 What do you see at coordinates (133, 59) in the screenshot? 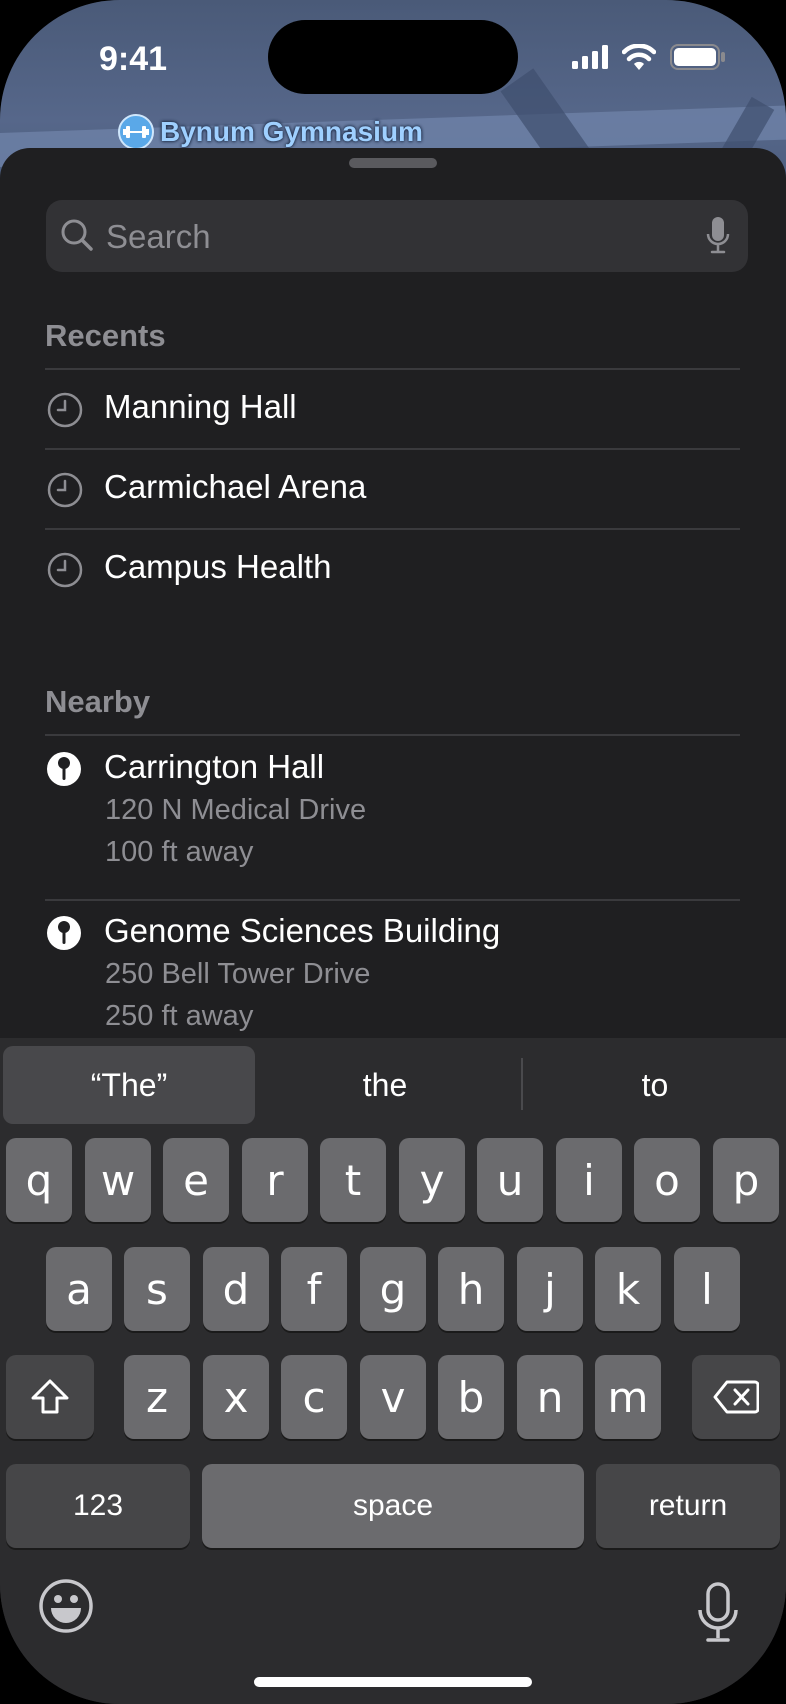
I see `status-time: 9:41` at bounding box center [133, 59].